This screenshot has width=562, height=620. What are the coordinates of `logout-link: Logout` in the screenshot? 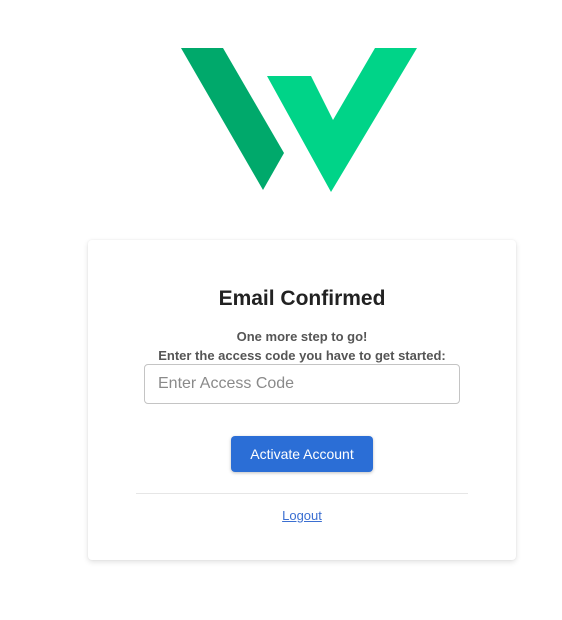 It's located at (302, 515).